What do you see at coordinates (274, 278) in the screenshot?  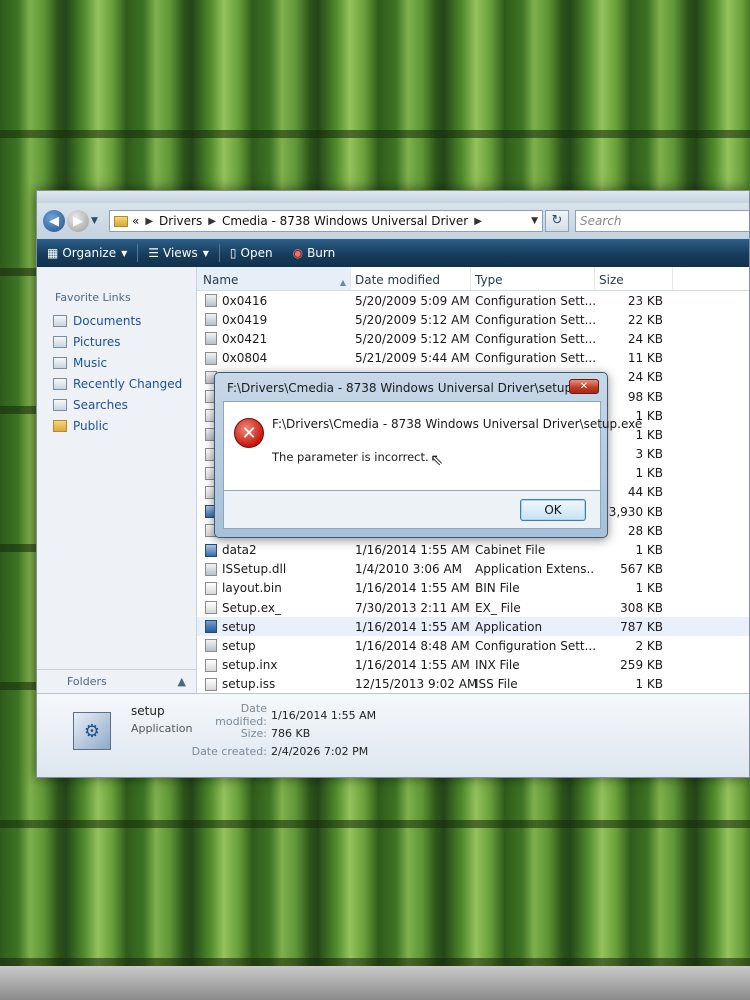 I see `column-header-name: Name ▲` at bounding box center [274, 278].